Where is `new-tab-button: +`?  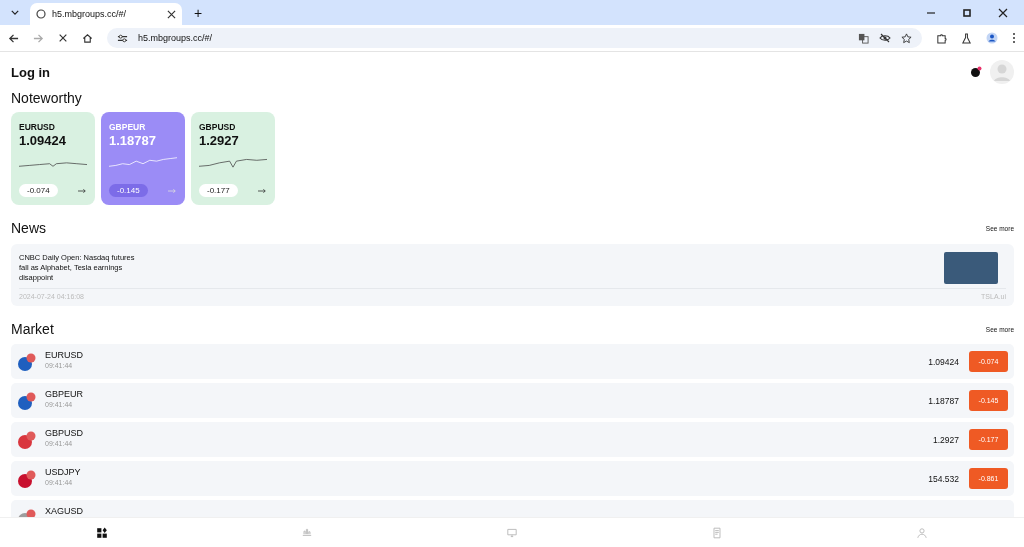
new-tab-button: + is located at coordinates (198, 12).